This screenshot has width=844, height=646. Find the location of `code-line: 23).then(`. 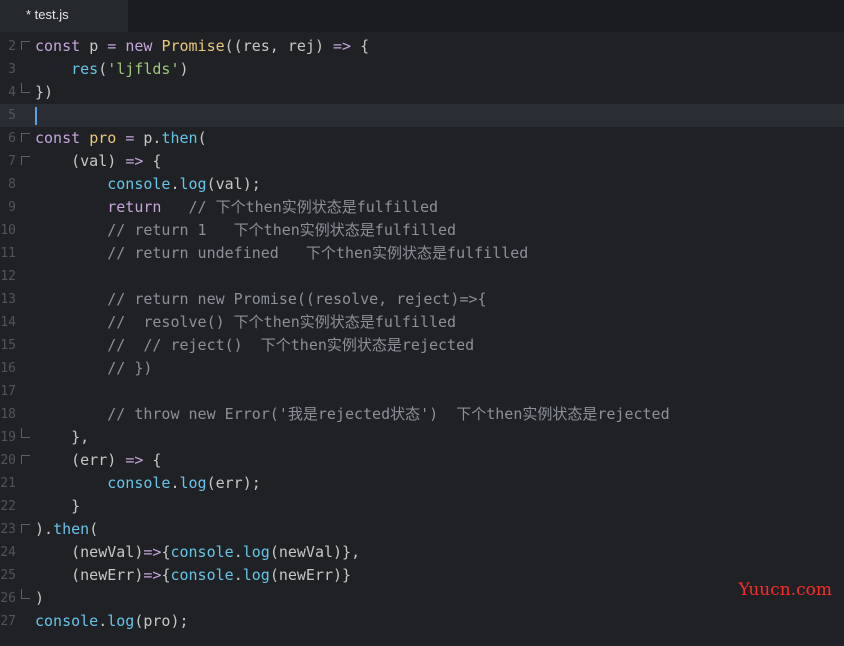

code-line: 23).then( is located at coordinates (422, 529).